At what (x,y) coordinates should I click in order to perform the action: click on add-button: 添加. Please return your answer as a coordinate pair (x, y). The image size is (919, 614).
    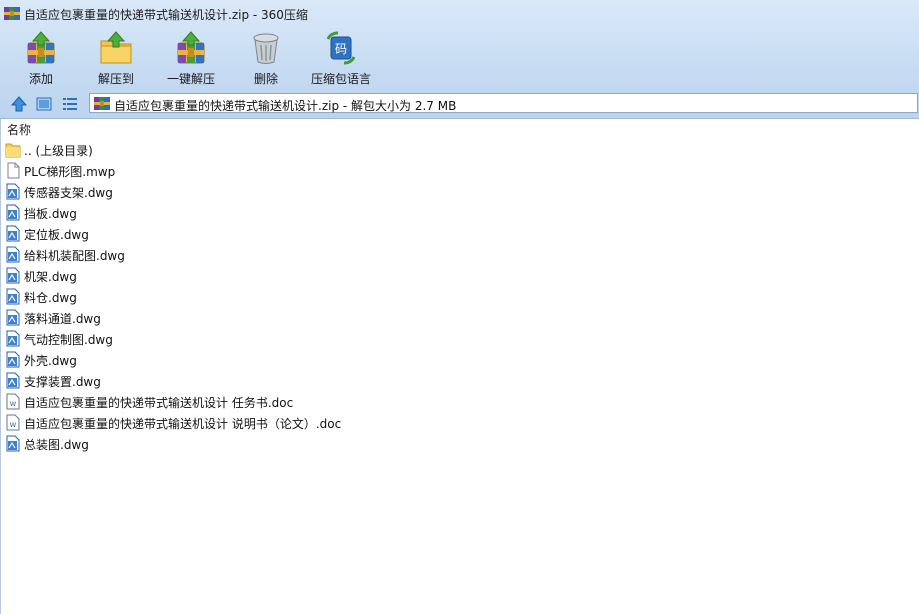
    Looking at the image, I should click on (41, 57).